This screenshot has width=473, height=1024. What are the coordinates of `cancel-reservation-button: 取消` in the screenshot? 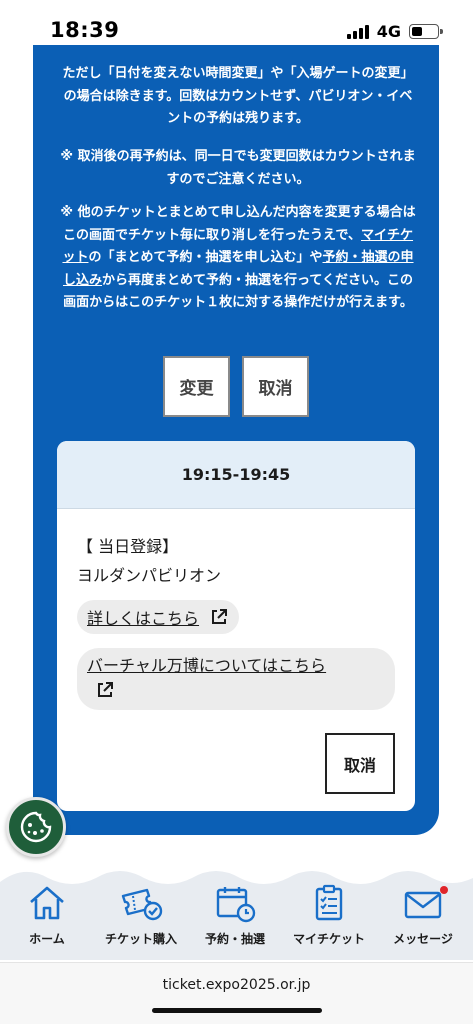 It's located at (360, 763).